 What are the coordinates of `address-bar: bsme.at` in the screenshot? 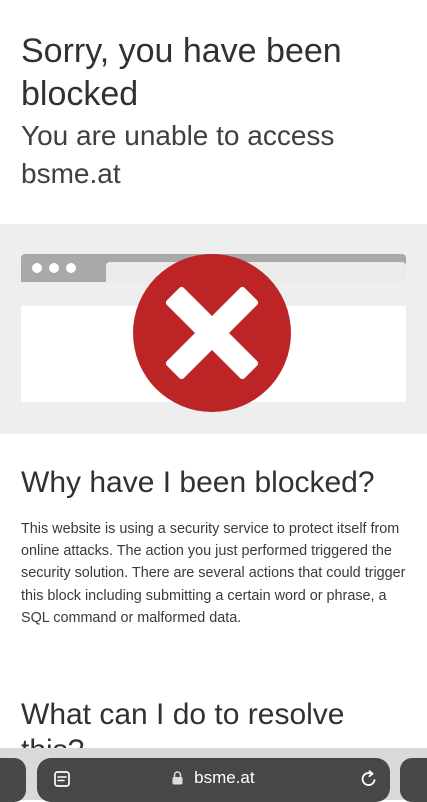 It's located at (213, 780).